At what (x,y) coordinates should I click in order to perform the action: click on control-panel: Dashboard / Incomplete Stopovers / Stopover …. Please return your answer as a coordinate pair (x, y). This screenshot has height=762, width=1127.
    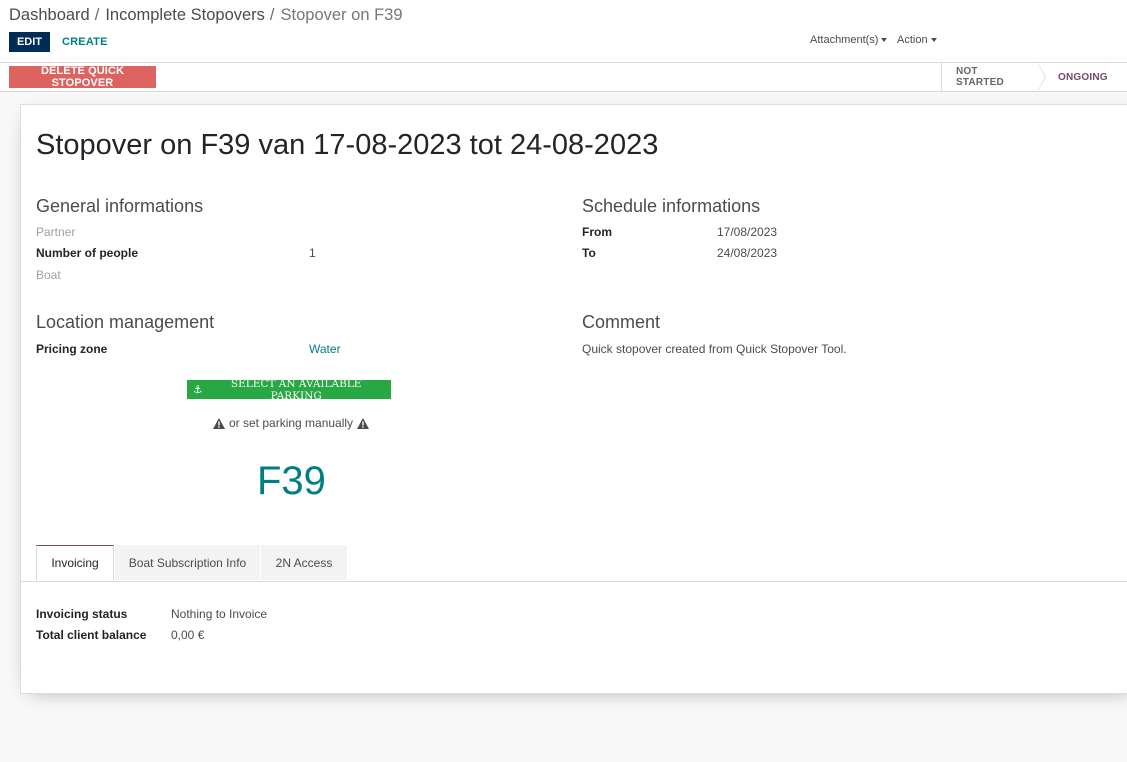
    Looking at the image, I should click on (563, 31).